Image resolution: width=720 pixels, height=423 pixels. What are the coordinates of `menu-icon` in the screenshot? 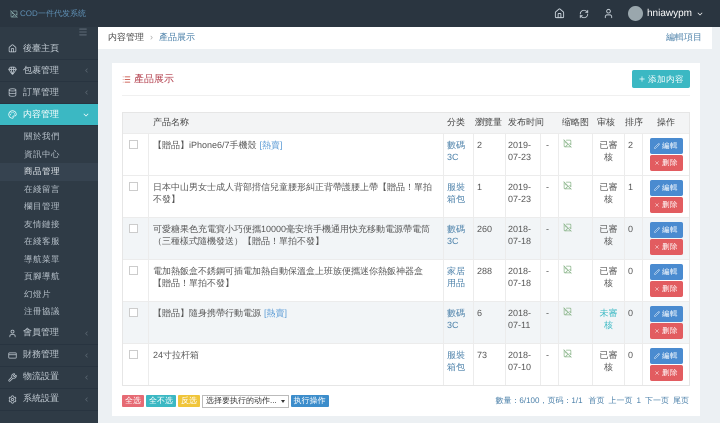 It's located at (83, 32).